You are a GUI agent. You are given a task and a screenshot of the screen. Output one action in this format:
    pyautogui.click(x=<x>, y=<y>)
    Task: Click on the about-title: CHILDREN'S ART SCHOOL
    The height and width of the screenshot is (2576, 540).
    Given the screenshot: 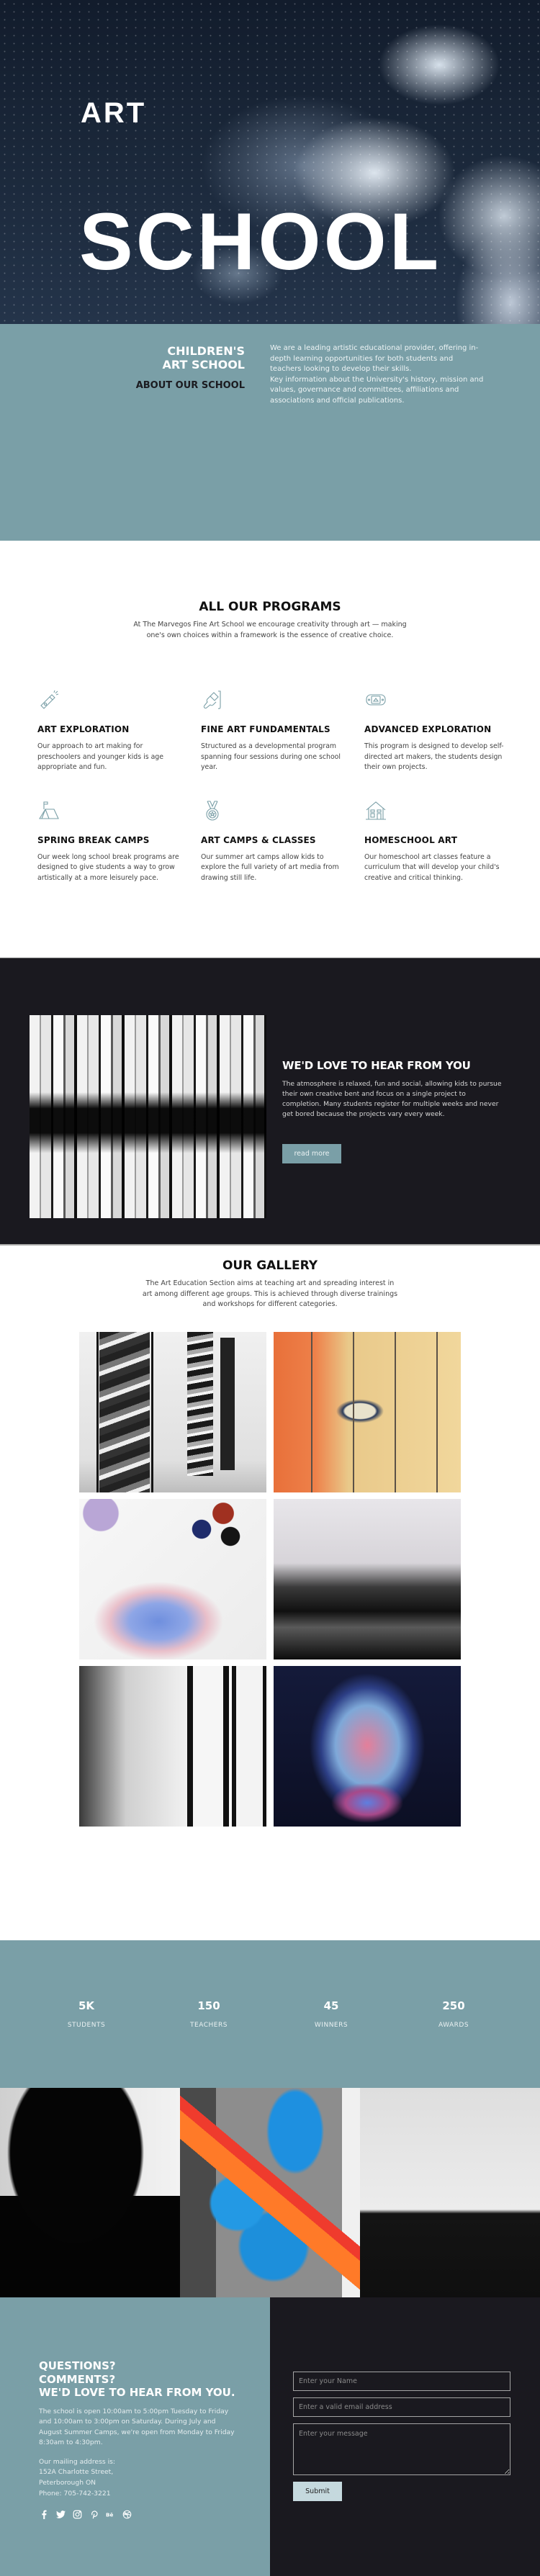 What is the action you would take?
    pyautogui.click(x=151, y=357)
    